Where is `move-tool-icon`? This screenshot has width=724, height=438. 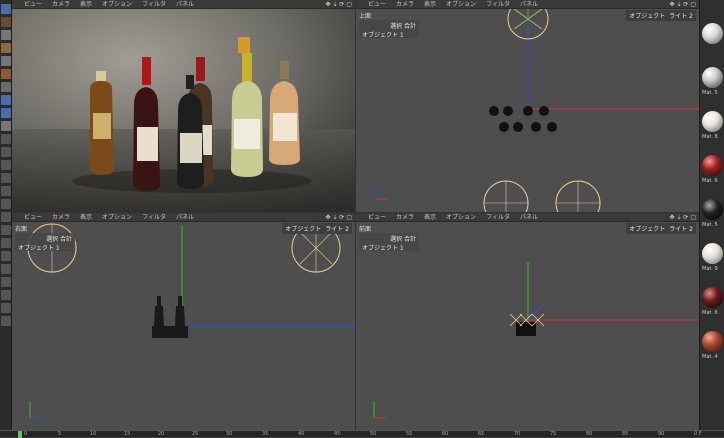
move-tool-icon is located at coordinates (6, 22).